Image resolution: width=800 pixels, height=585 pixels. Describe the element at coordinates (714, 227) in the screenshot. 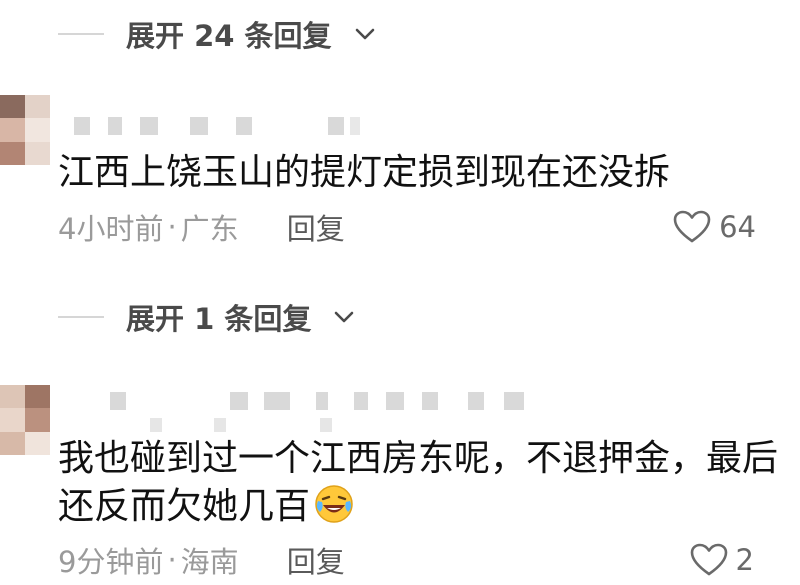

I see `like-button: 64` at that location.